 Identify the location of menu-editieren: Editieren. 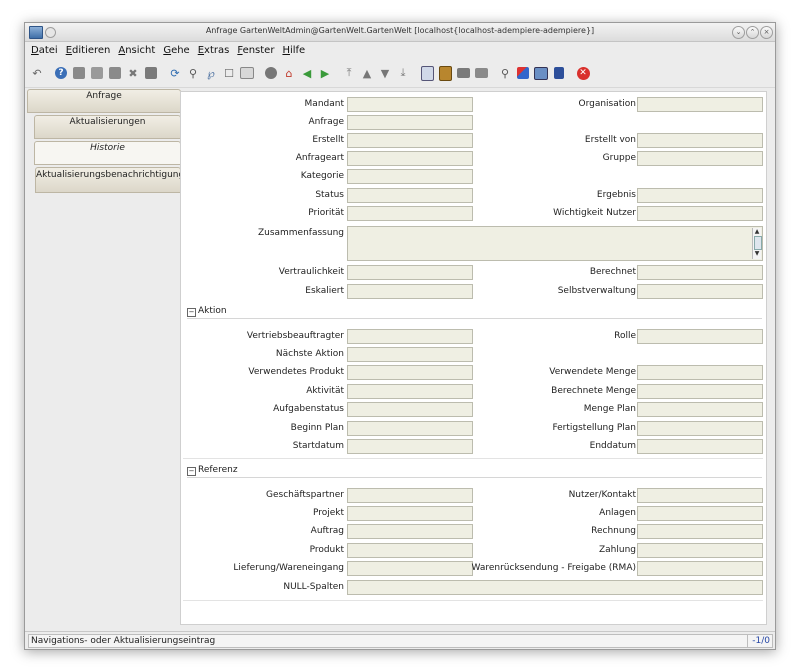
(88, 50).